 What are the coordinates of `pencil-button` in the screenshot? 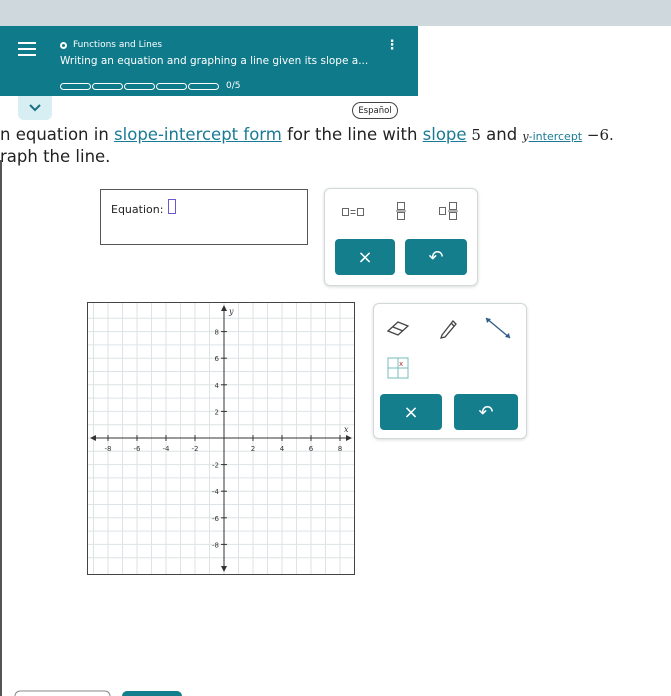 It's located at (448, 328).